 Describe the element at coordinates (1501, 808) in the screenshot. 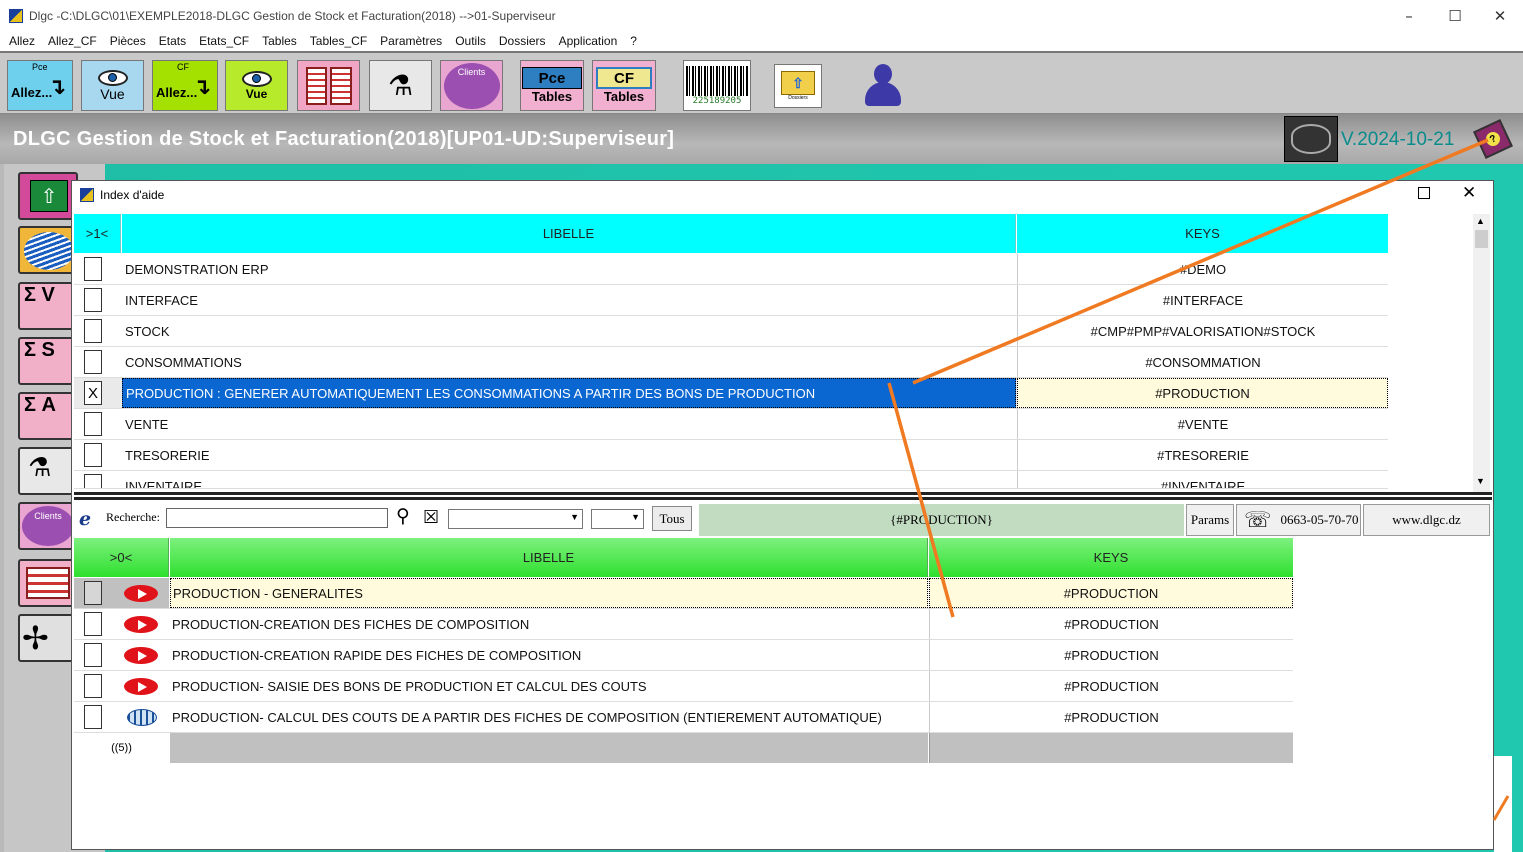

I see `annotation-line-bottom-right` at that location.